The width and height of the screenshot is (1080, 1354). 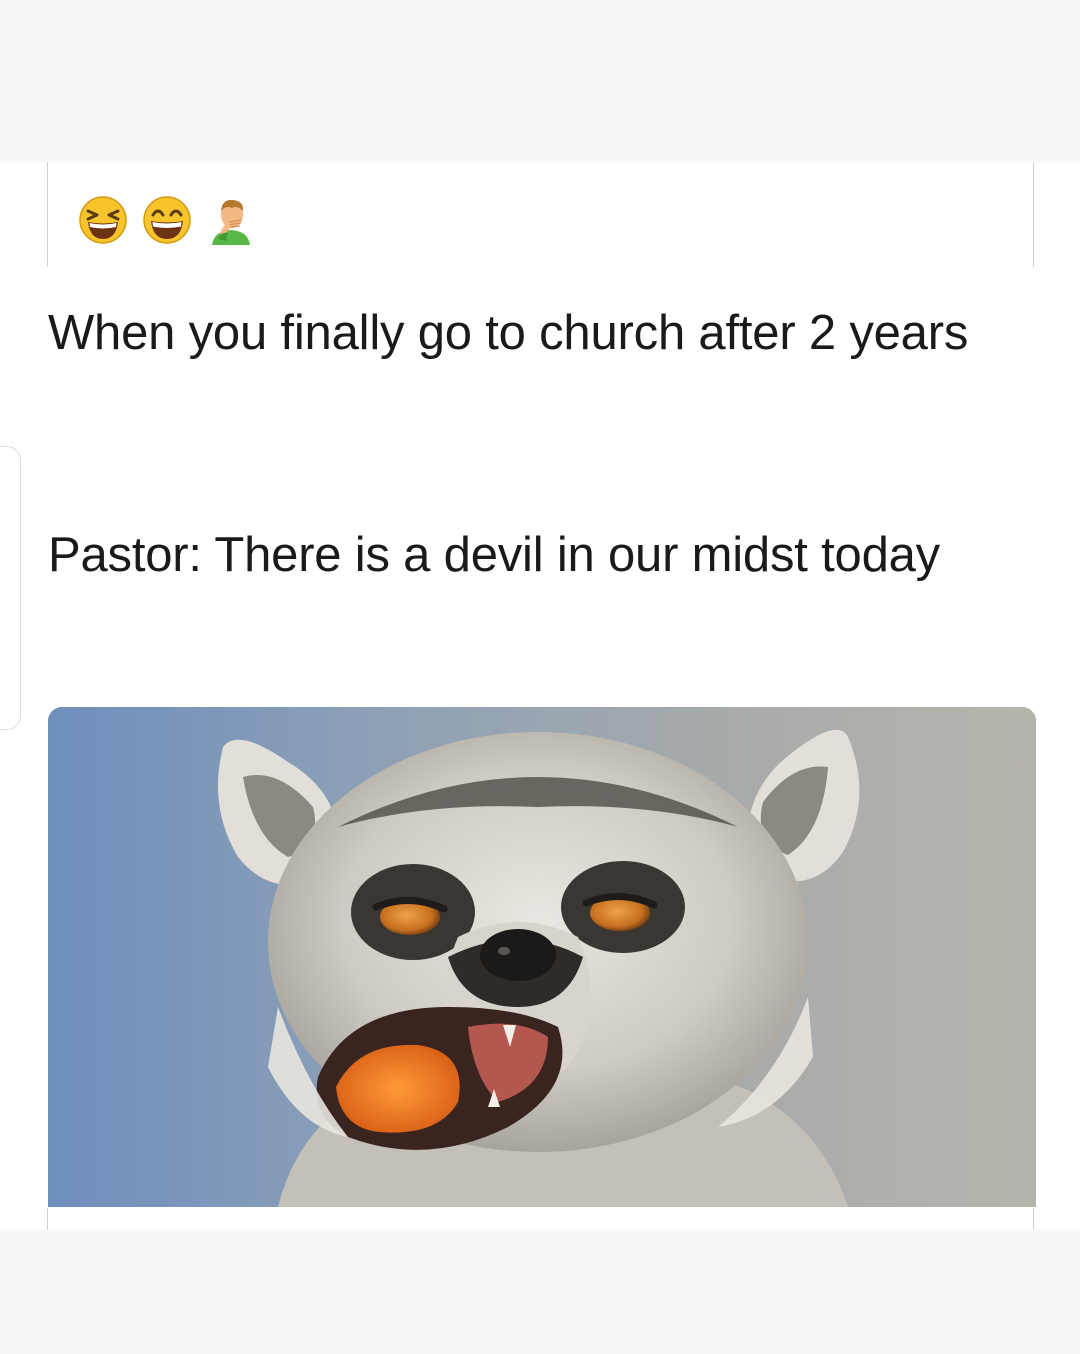 I want to click on emoji-row, so click(x=167, y=220).